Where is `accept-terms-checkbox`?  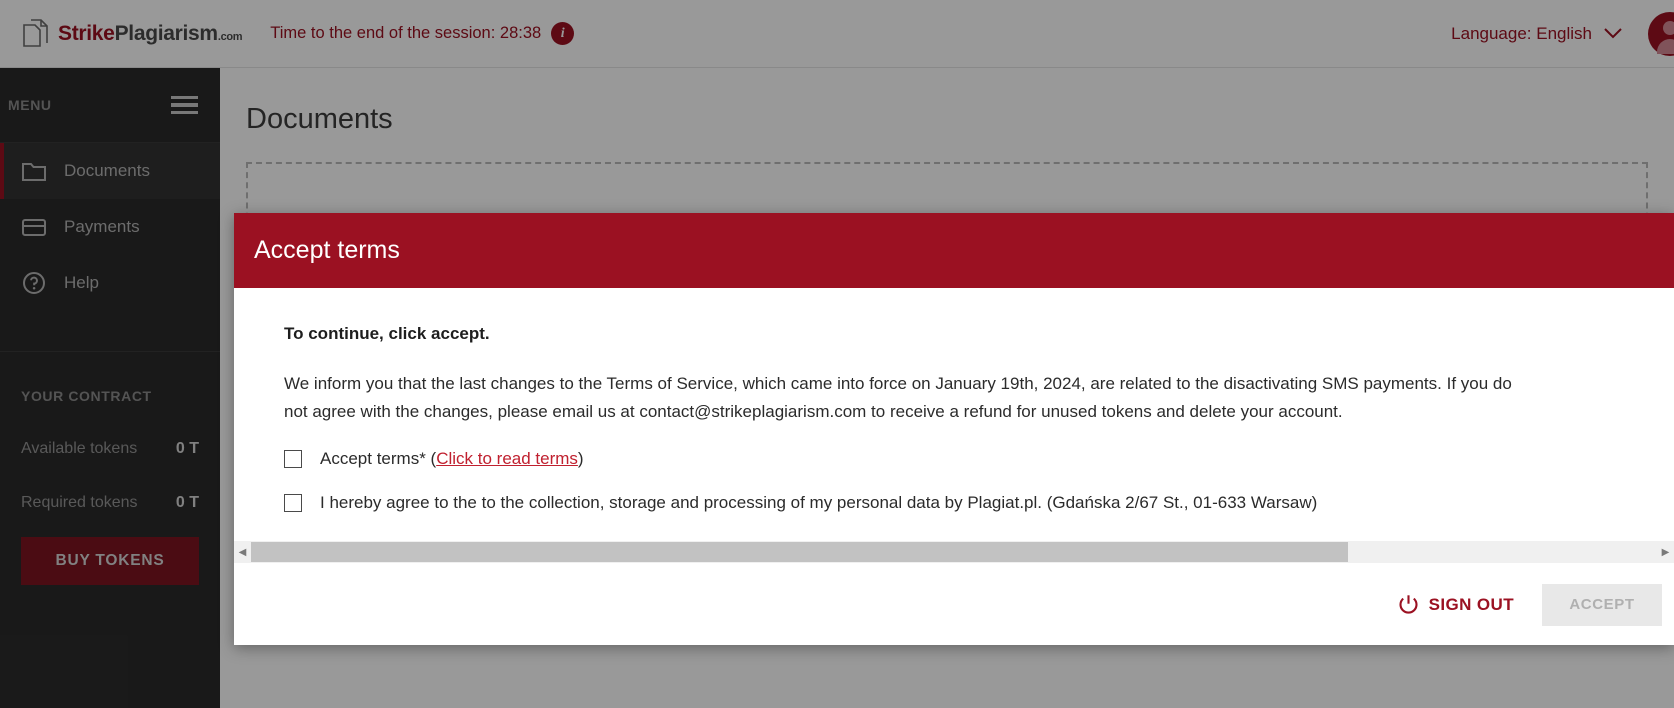
accept-terms-checkbox is located at coordinates (293, 459).